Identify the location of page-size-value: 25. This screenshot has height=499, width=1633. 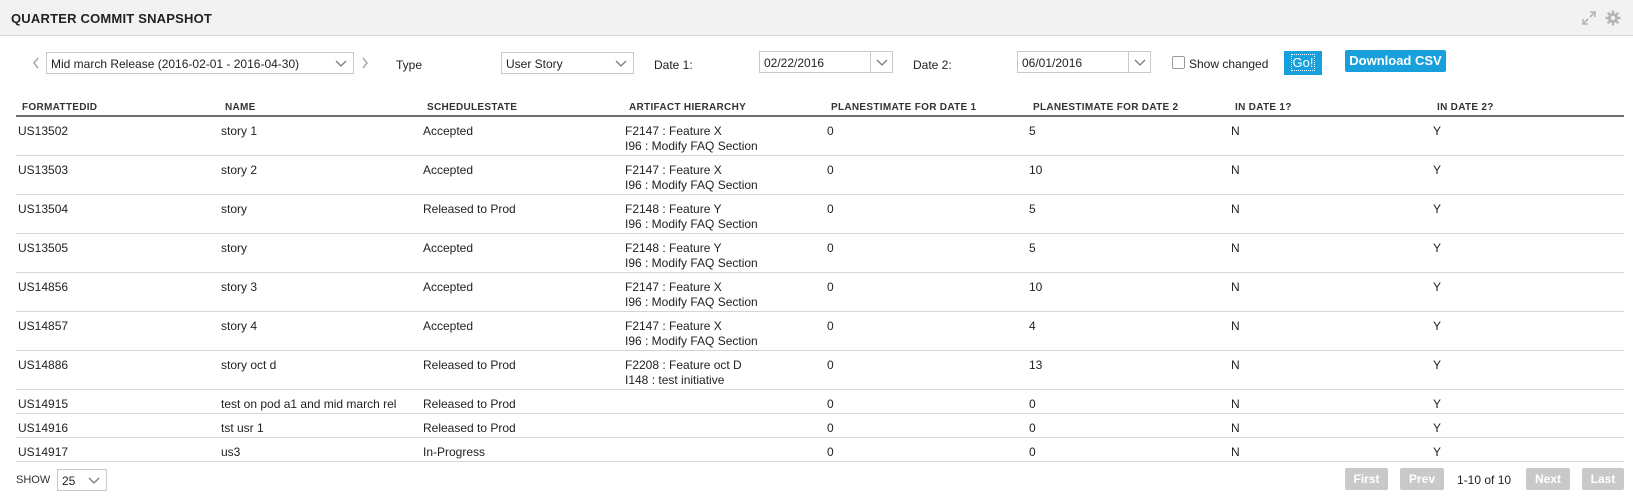
(69, 481).